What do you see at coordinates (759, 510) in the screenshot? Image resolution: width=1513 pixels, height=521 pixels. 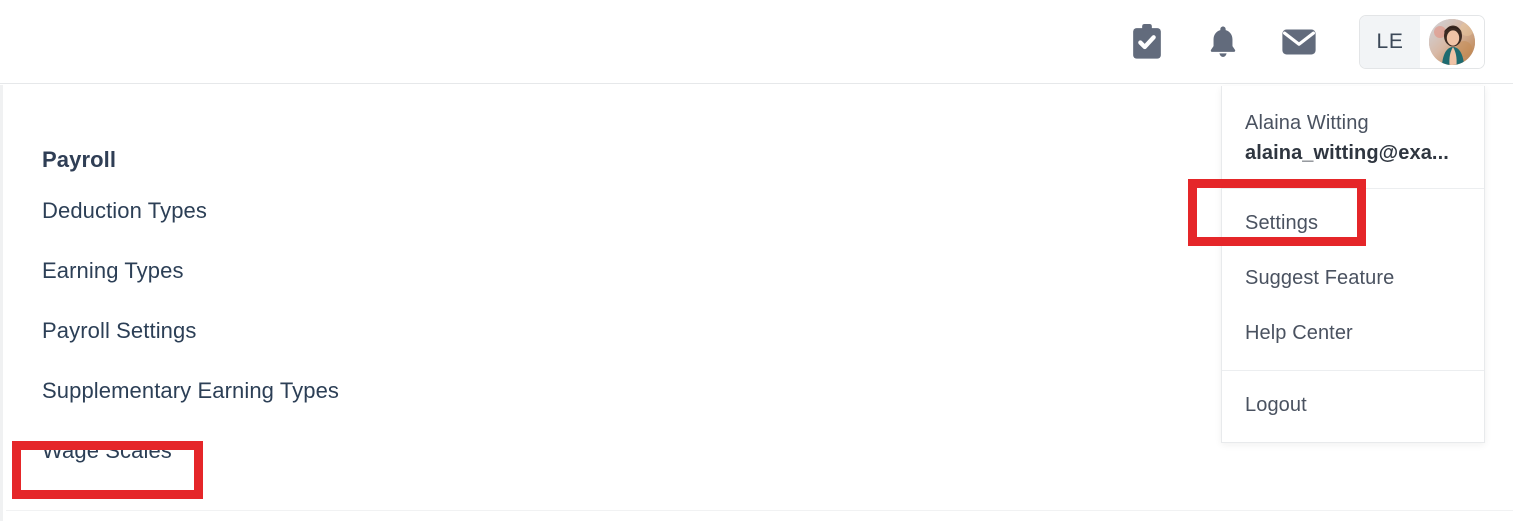 I see `content-divider` at bounding box center [759, 510].